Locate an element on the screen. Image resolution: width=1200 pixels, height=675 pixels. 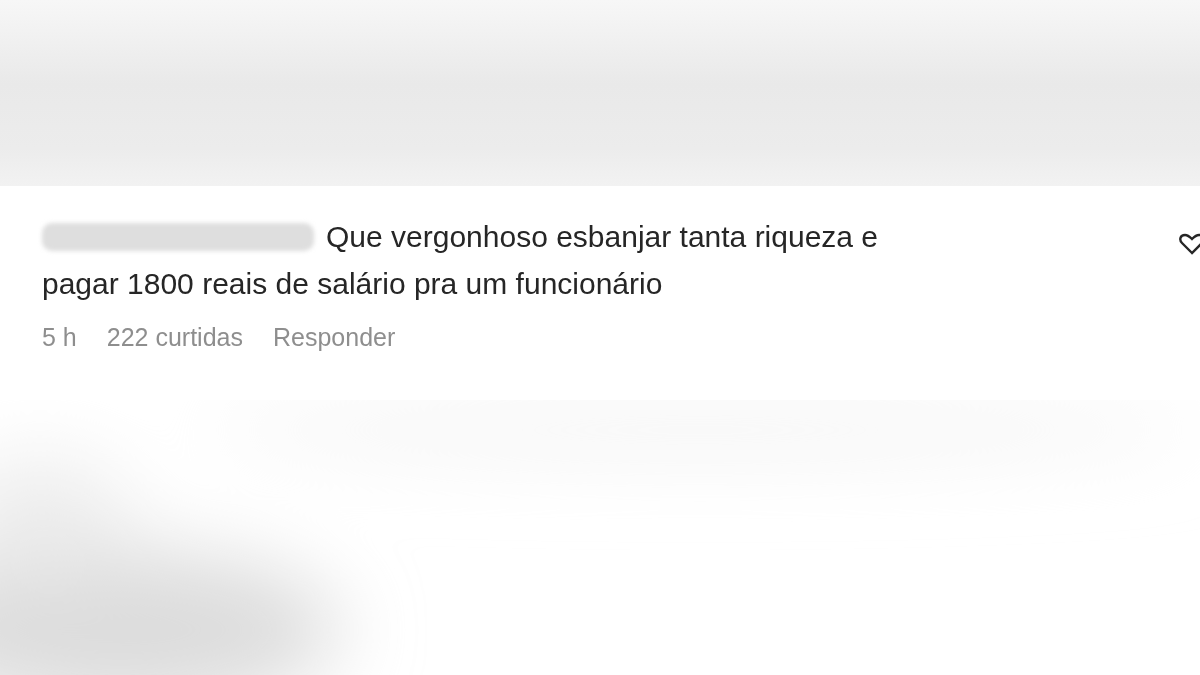
reply-link: Responder is located at coordinates (334, 337).